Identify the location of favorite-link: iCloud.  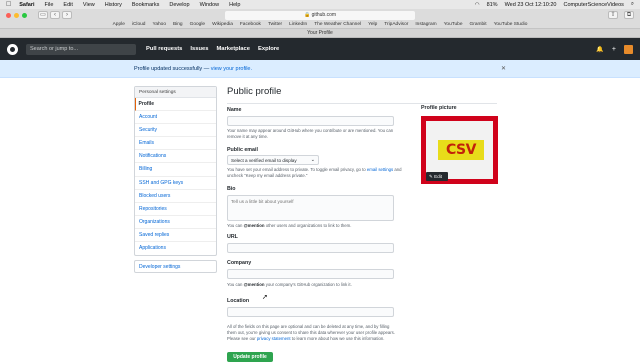
(139, 24).